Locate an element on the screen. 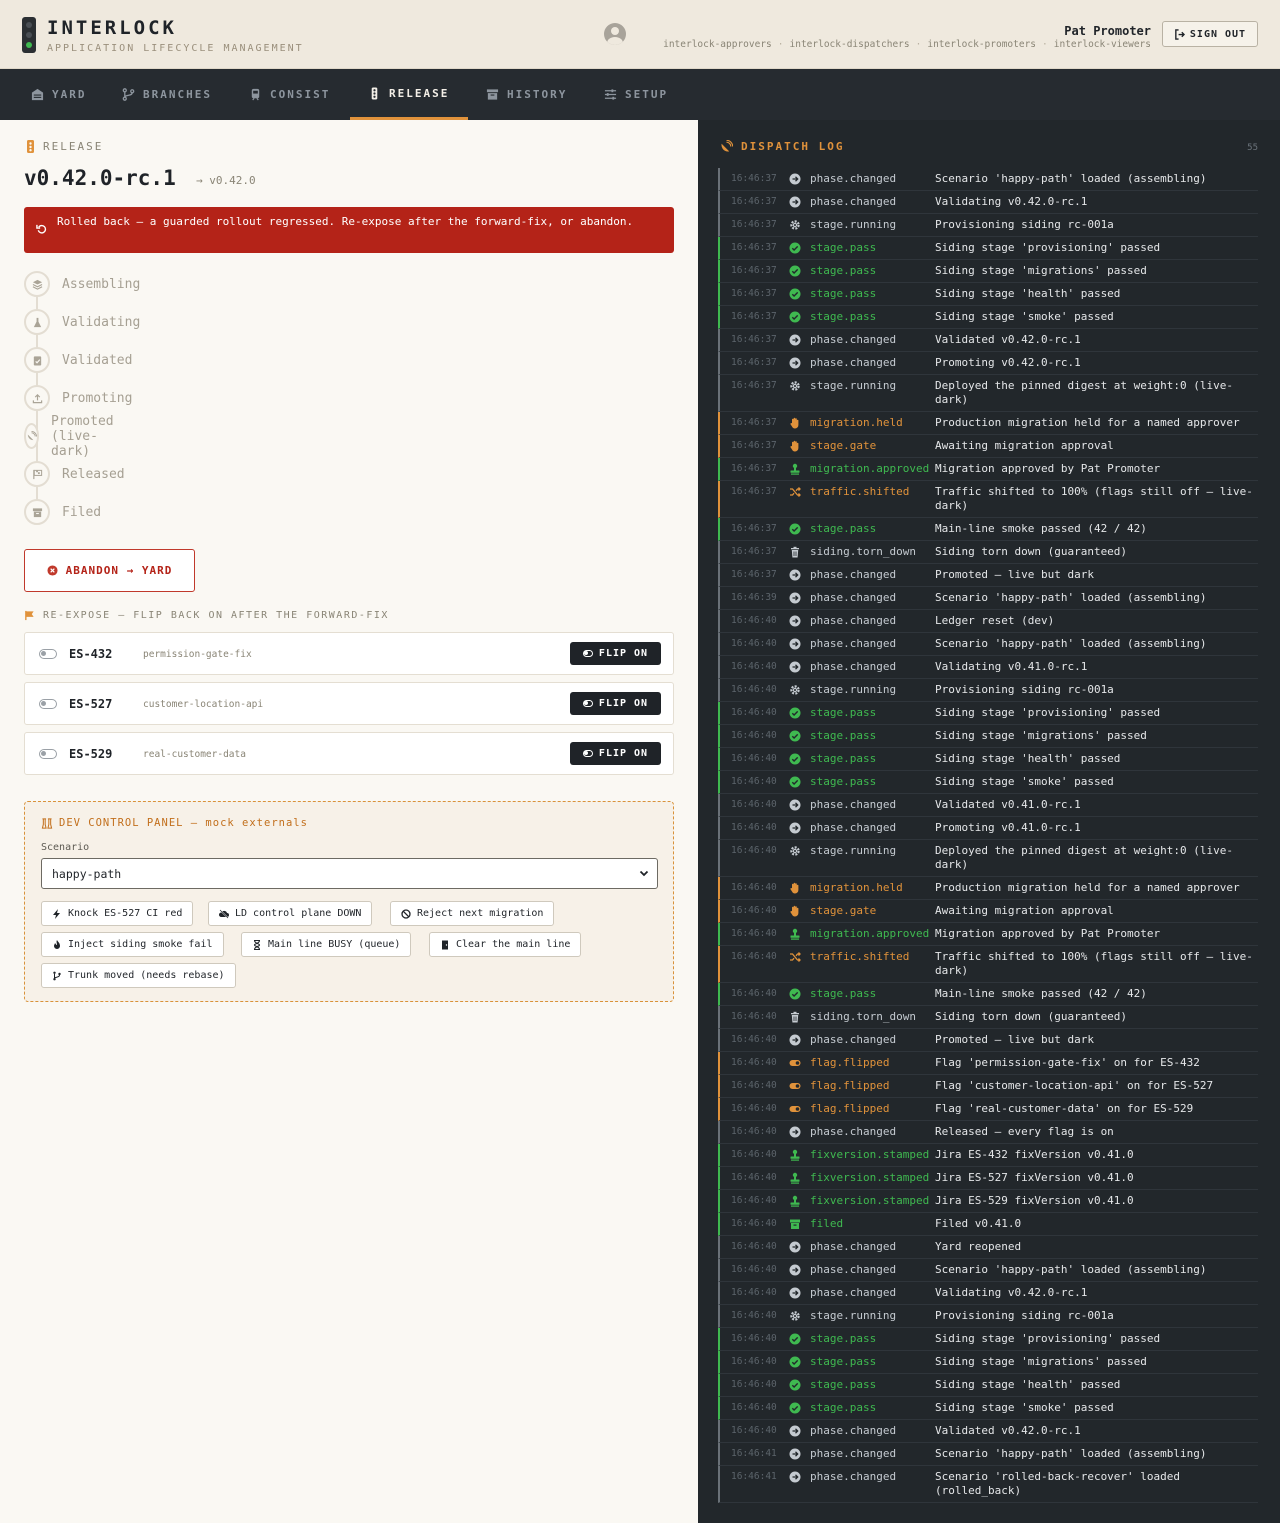 Image resolution: width=1280 pixels, height=1523 pixels. tab-yard: YARD is located at coordinates (59, 94).